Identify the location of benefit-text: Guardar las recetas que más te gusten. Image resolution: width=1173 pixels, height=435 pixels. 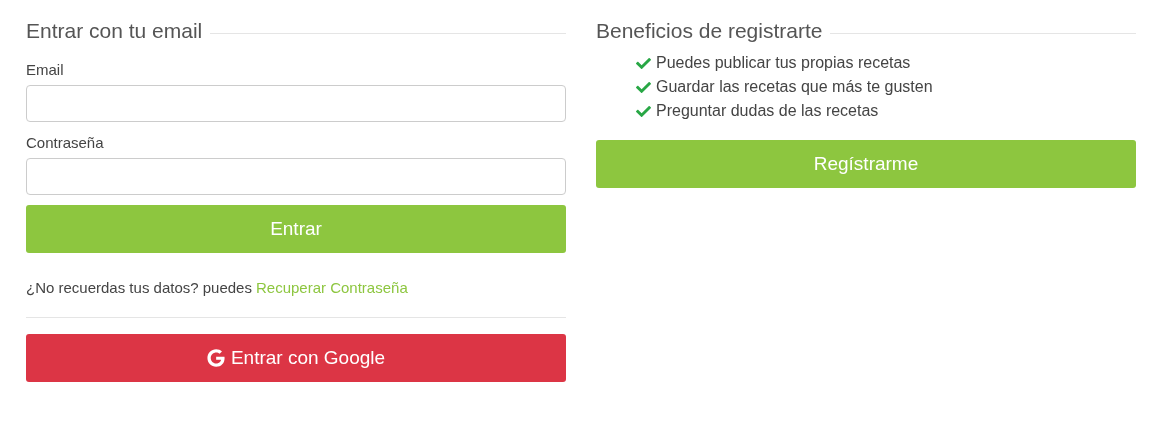
(794, 87).